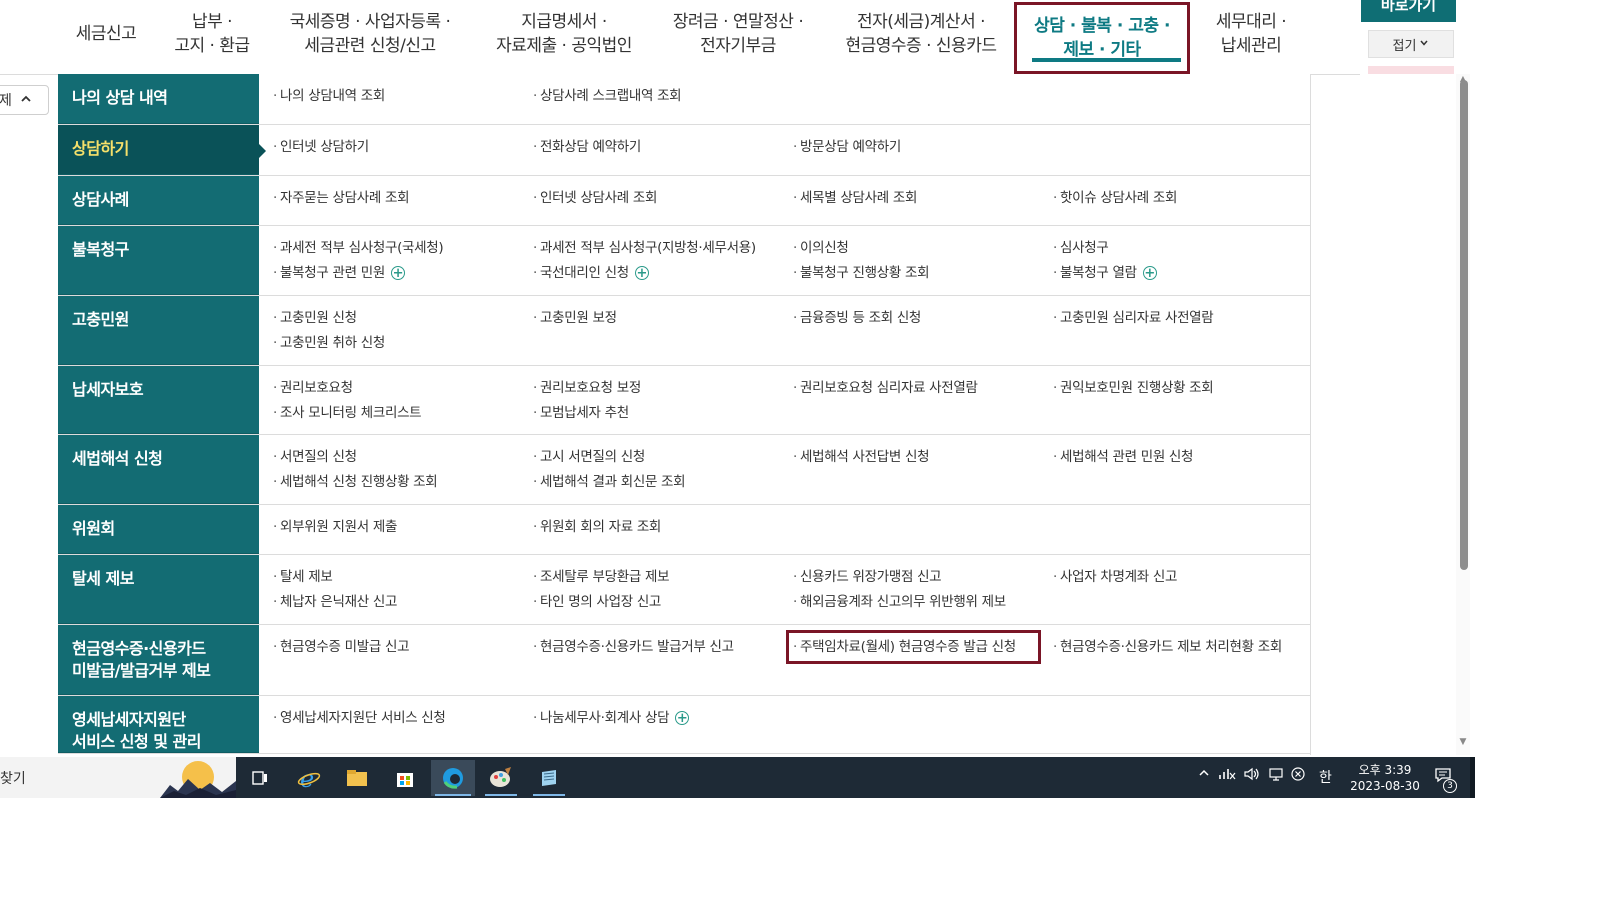  Describe the element at coordinates (921, 34) in the screenshot. I see `nav-e-invoices: 전자(세금)계산서 · 현금영수증 · 신용카드` at that location.